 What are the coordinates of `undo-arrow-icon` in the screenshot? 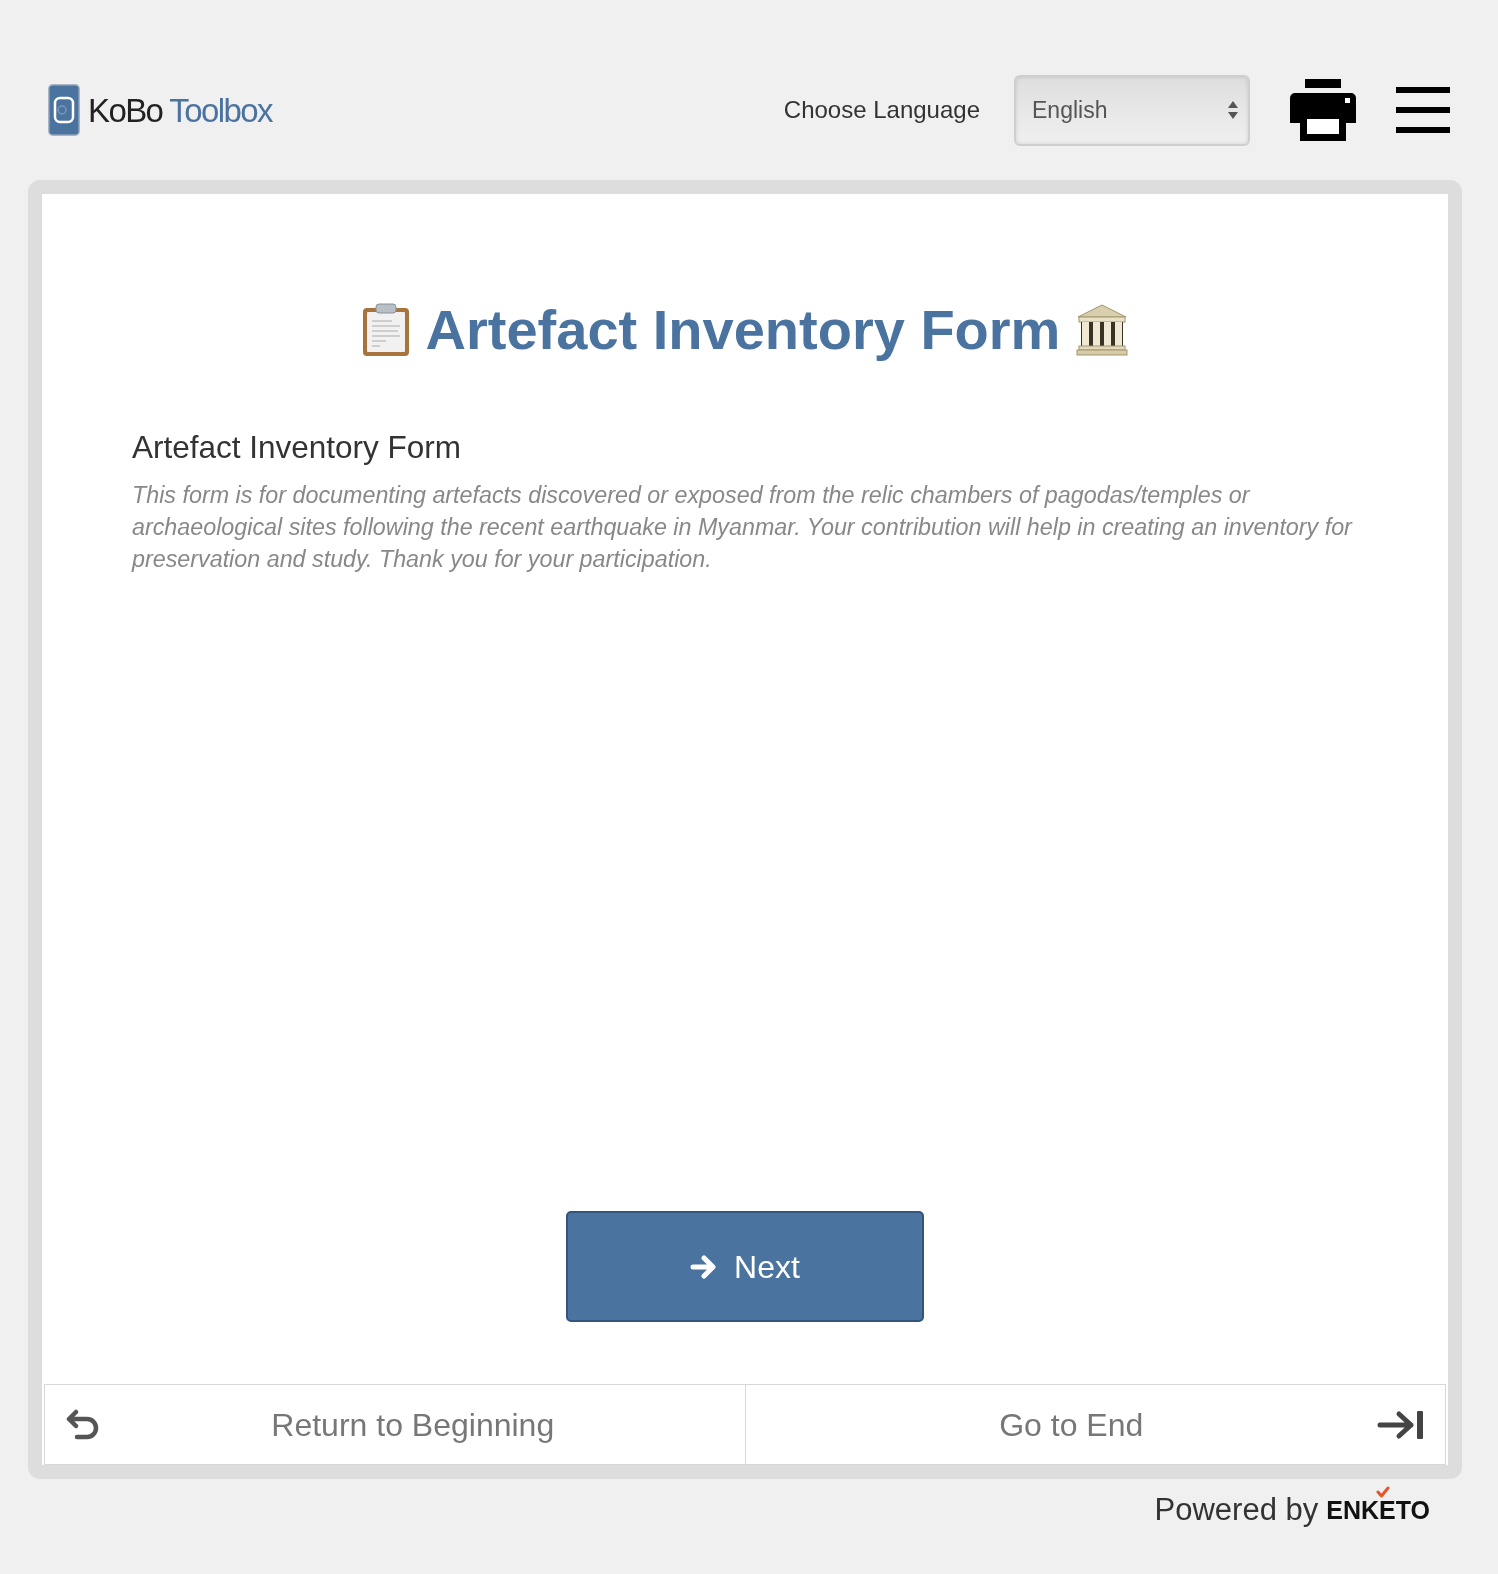 It's located at (83, 1424).